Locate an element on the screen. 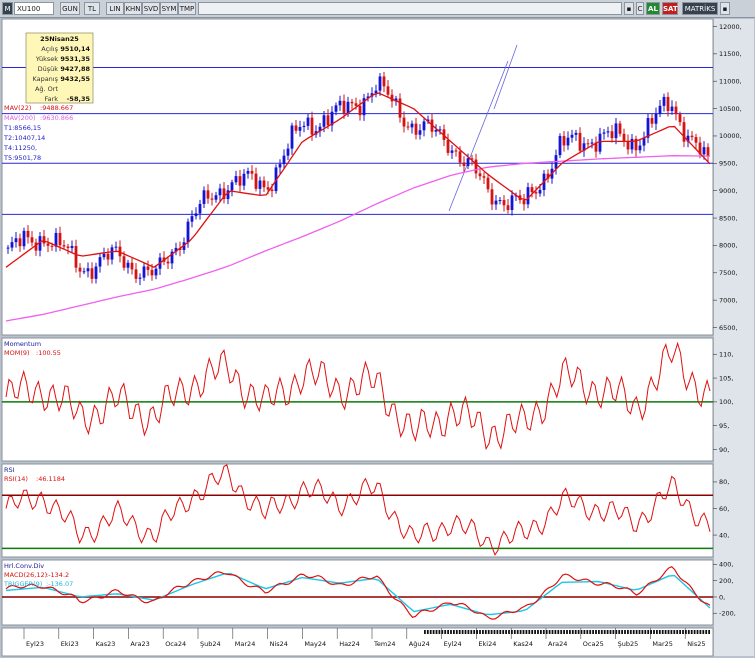 The width and height of the screenshot is (755, 658). info-row-value: 9427,88 is located at coordinates (75, 69).